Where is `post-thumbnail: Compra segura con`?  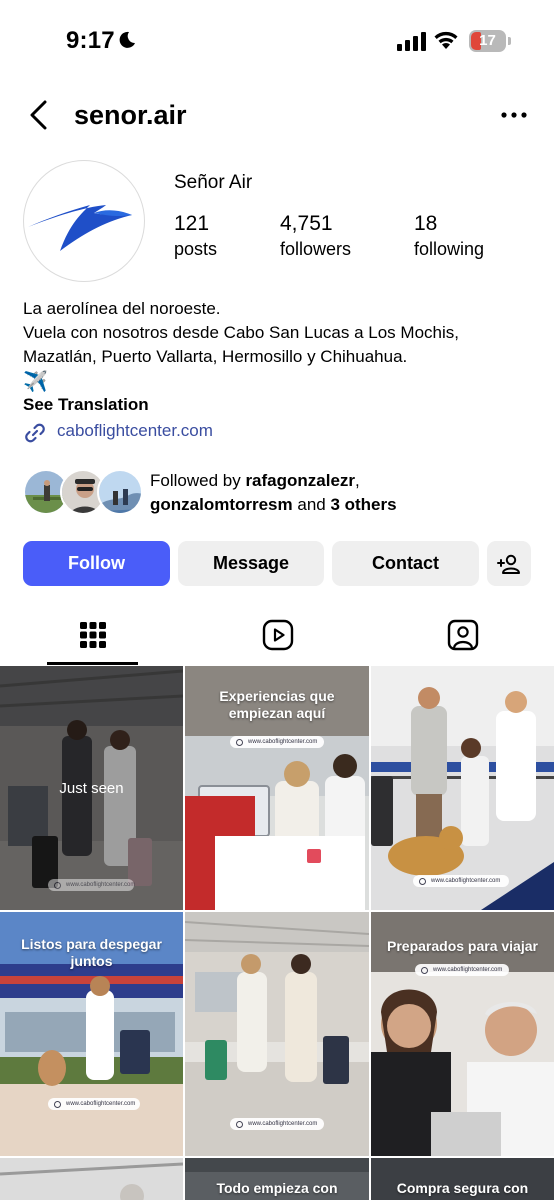
post-thumbnail: Compra segura con is located at coordinates (462, 1179).